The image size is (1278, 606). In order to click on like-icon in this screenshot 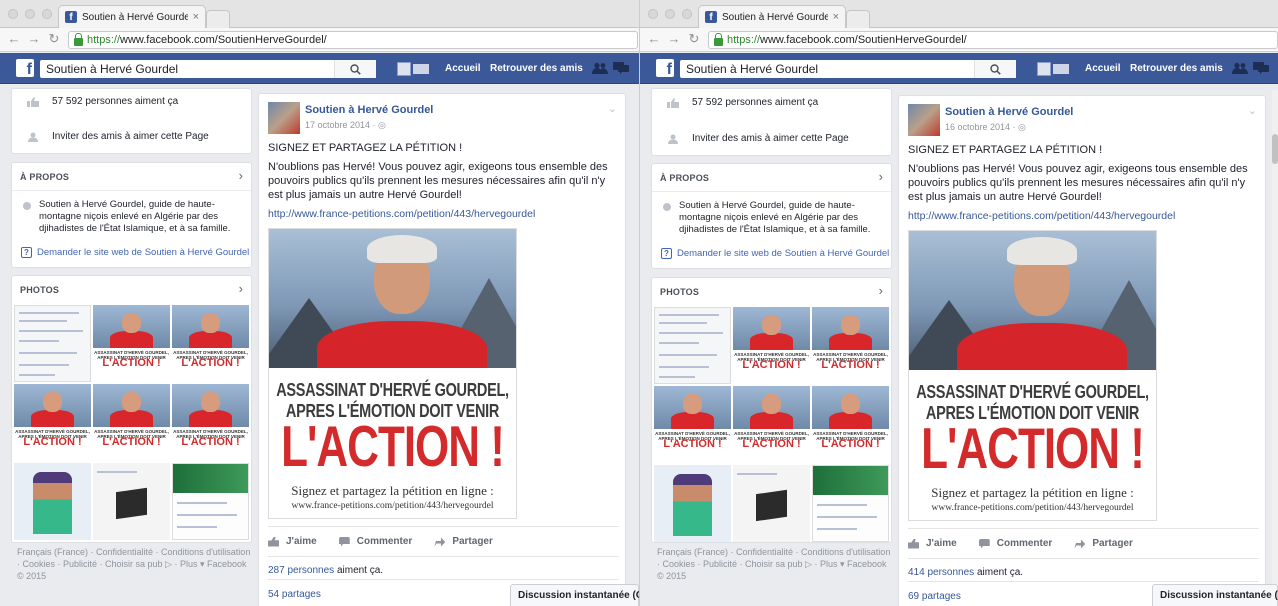, I will do `click(913, 543)`.